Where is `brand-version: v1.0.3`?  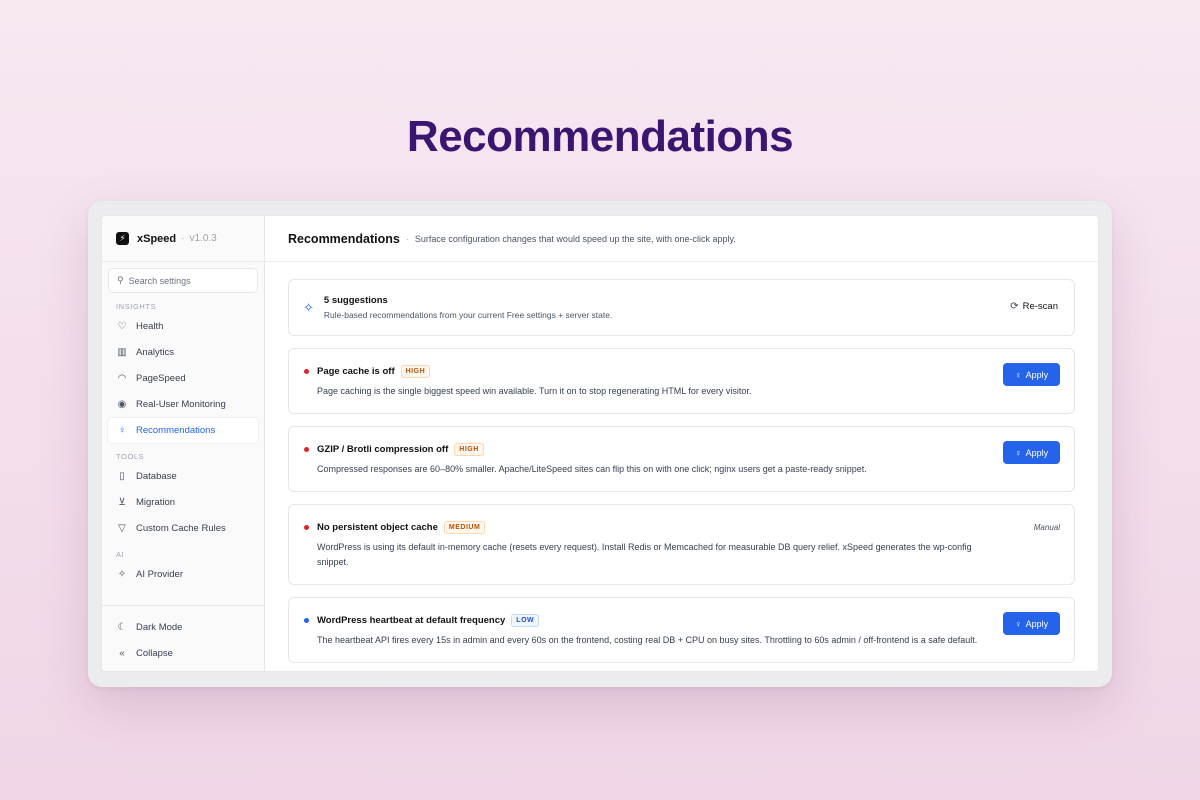
brand-version: v1.0.3 is located at coordinates (203, 238).